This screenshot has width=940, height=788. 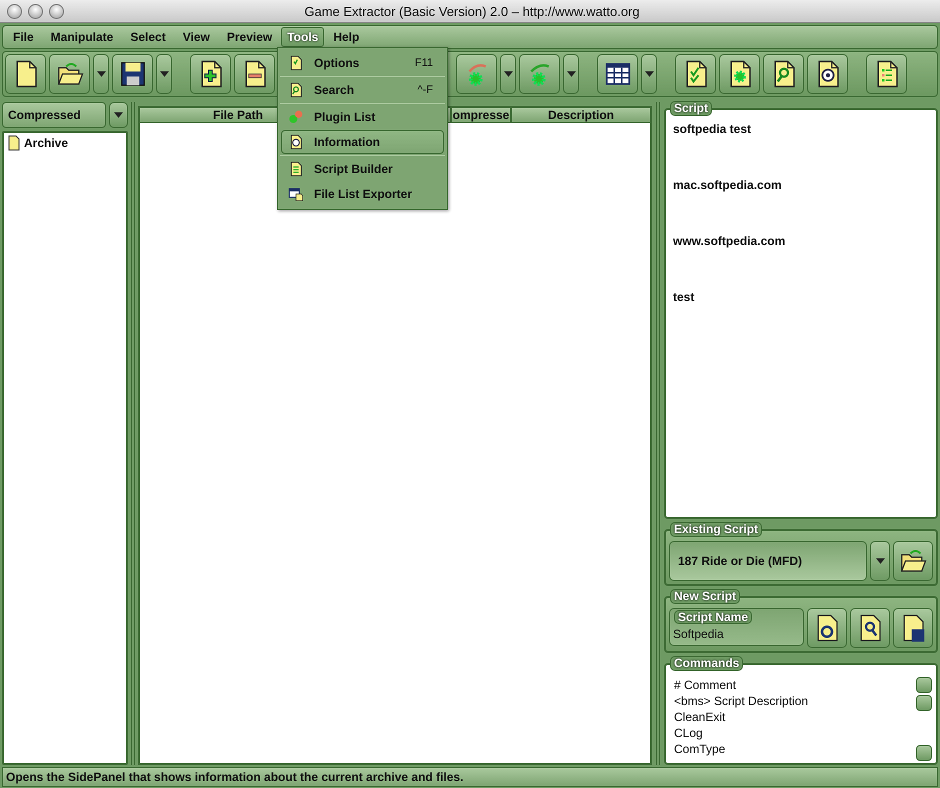 I want to click on command-item: CLog, so click(x=795, y=733).